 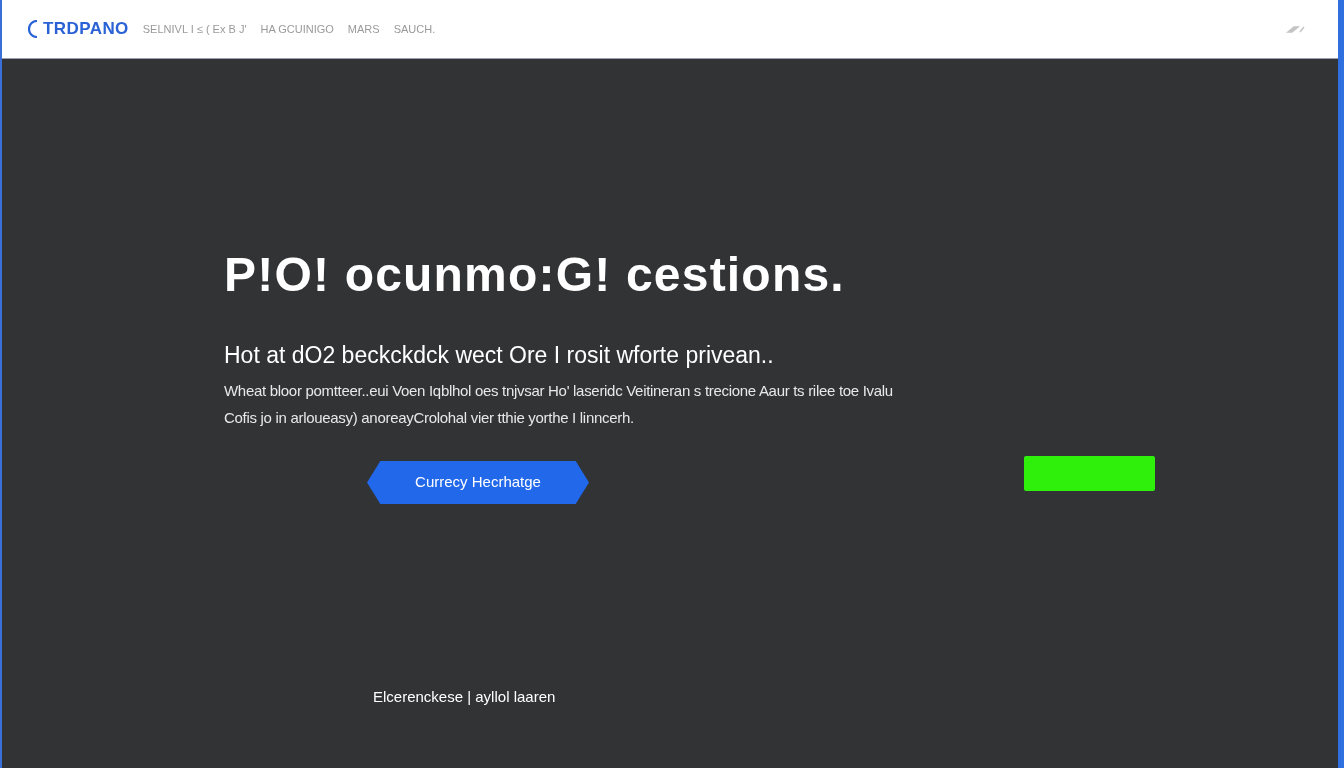 What do you see at coordinates (414, 29) in the screenshot?
I see `nav-link: SAUCH.` at bounding box center [414, 29].